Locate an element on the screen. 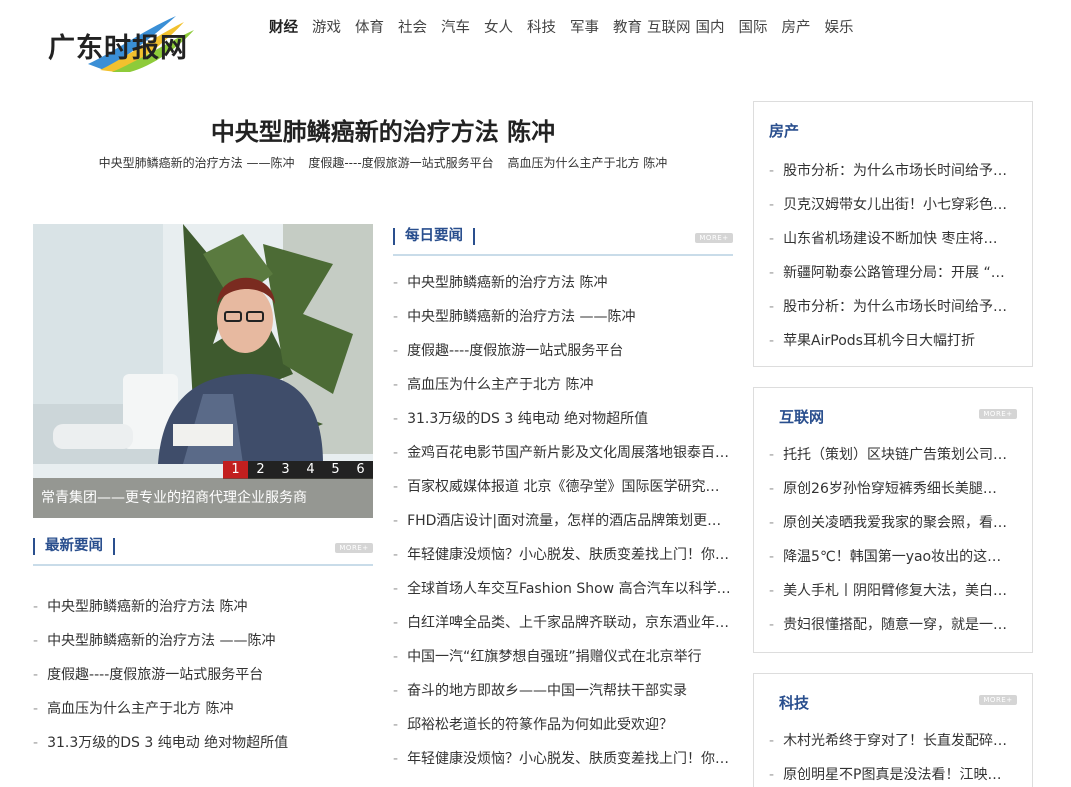  nav-item-international: 国际 is located at coordinates (753, 26).